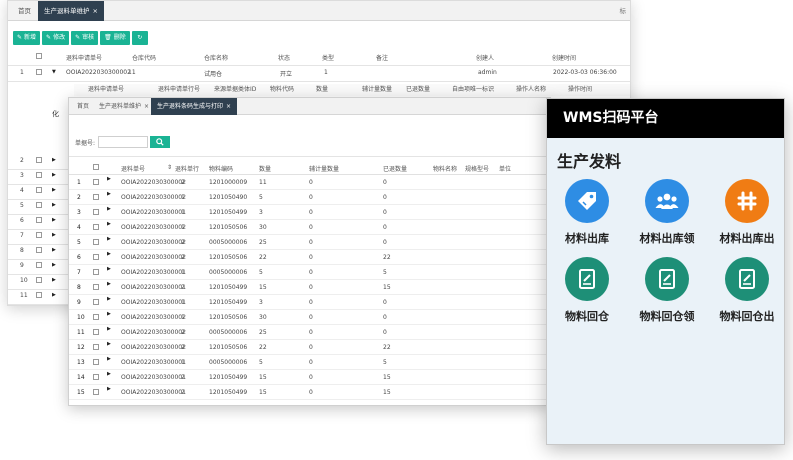  What do you see at coordinates (133, 168) in the screenshot?
I see `col-return-order-no: 退料单号` at bounding box center [133, 168].